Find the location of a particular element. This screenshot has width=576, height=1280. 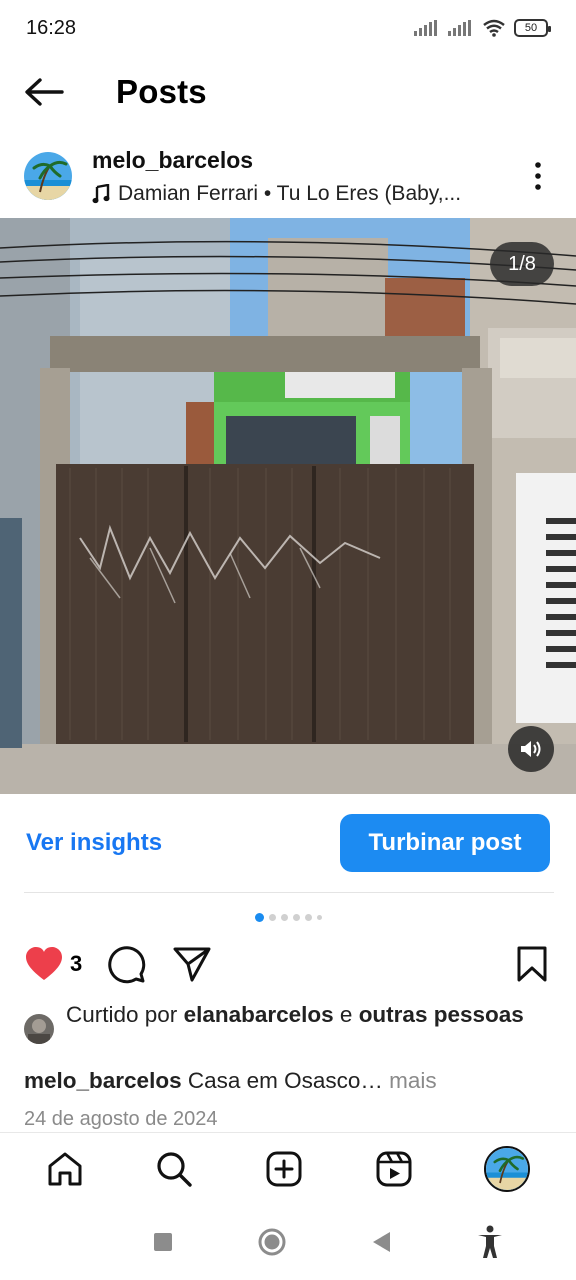

avatar-beach-image is located at coordinates (48, 176).